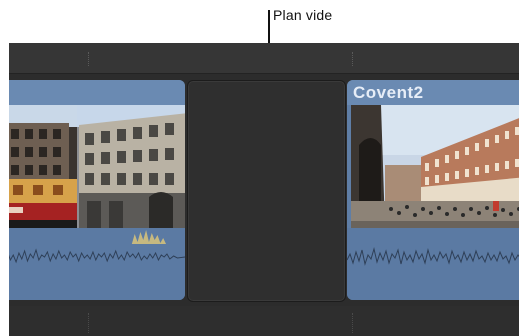 The width and height of the screenshot is (519, 336). Describe the element at coordinates (388, 92) in the screenshot. I see `clip-title: Covent2` at that location.